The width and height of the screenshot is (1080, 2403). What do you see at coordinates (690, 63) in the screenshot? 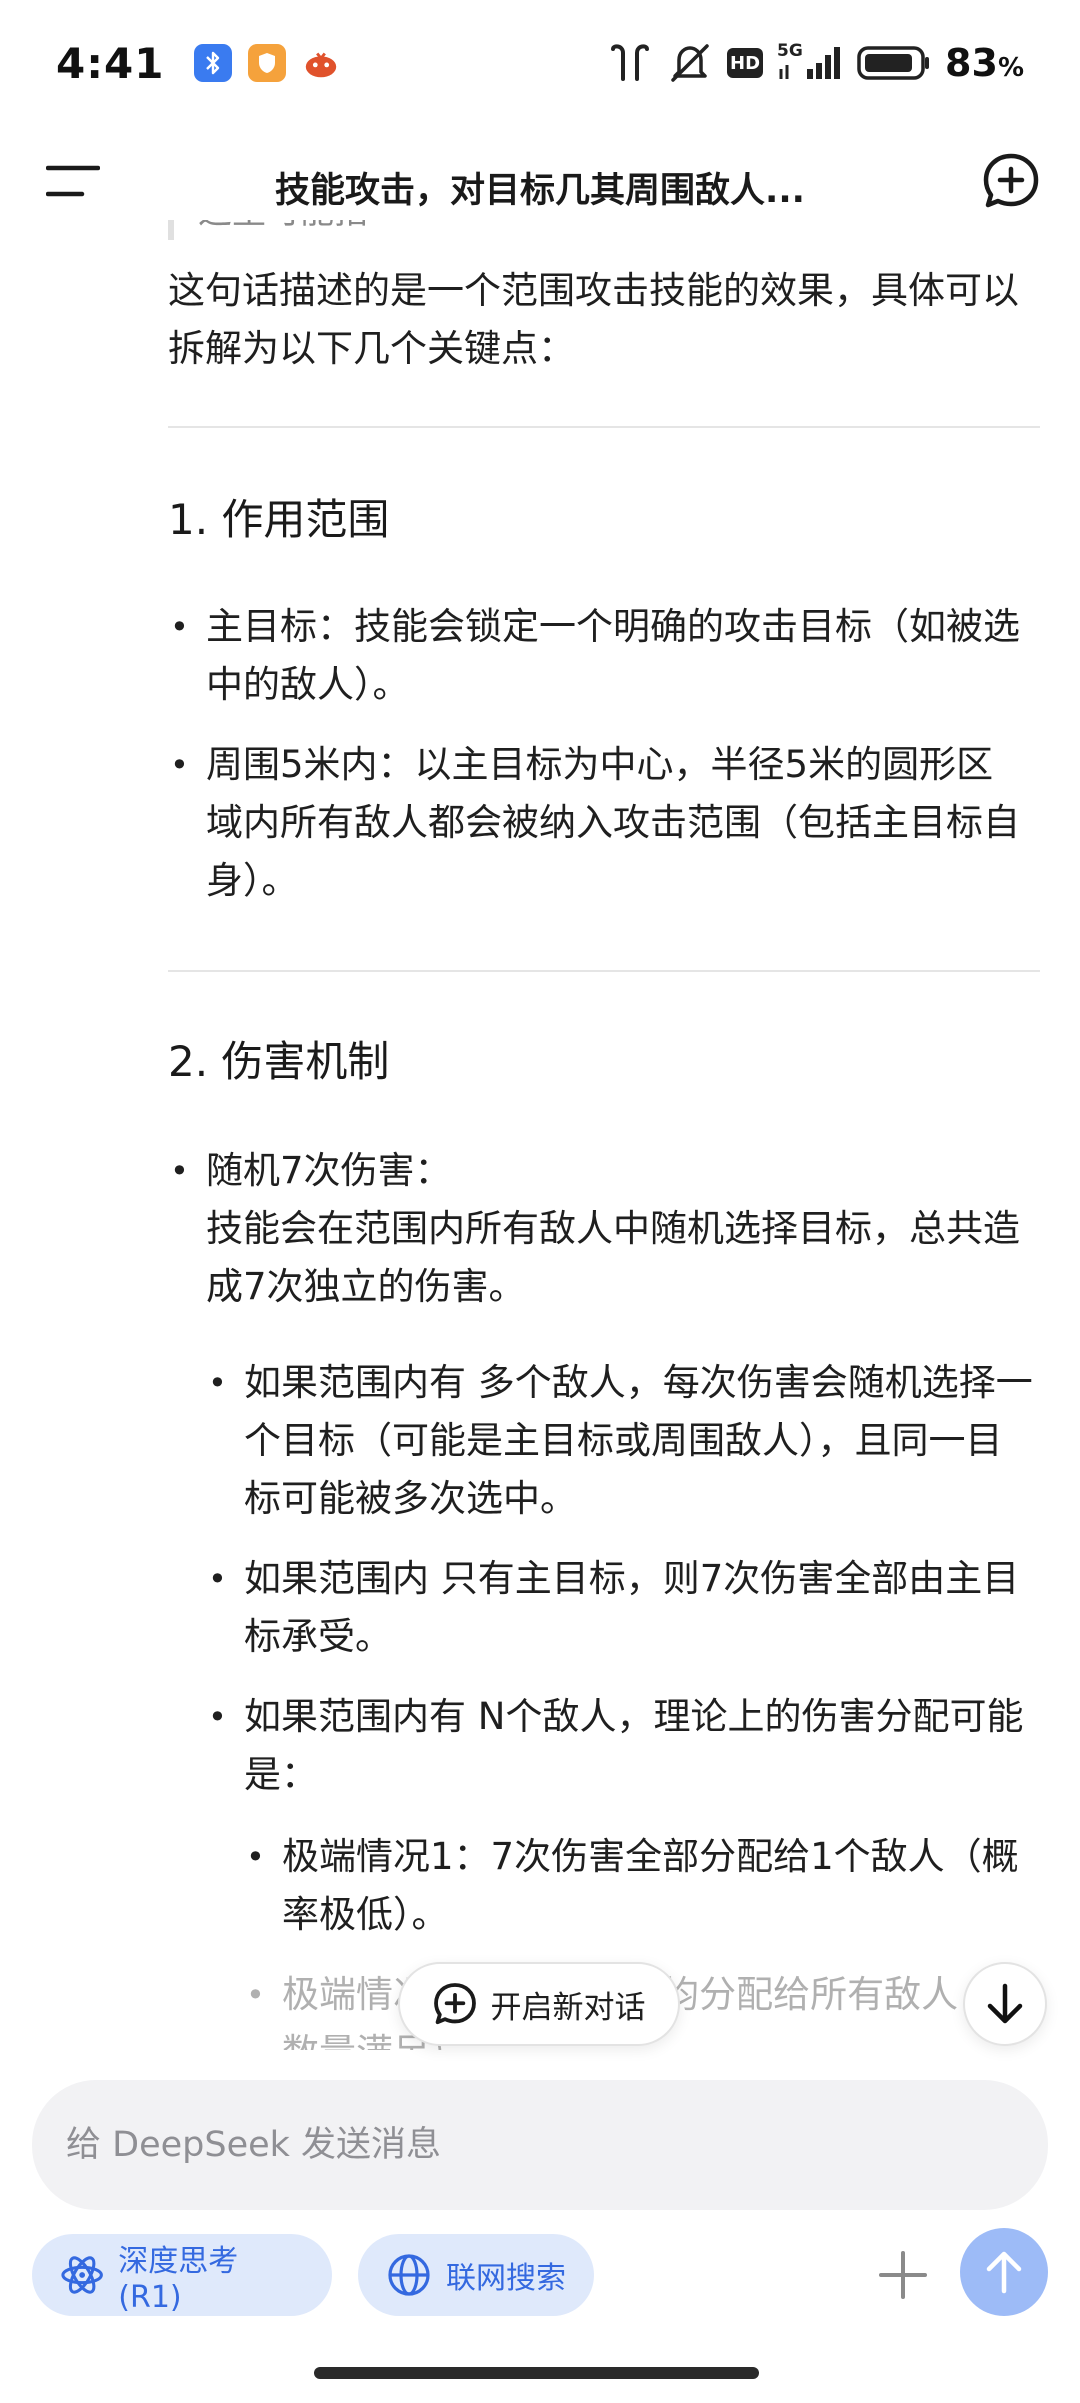
I see `mute-icon` at bounding box center [690, 63].